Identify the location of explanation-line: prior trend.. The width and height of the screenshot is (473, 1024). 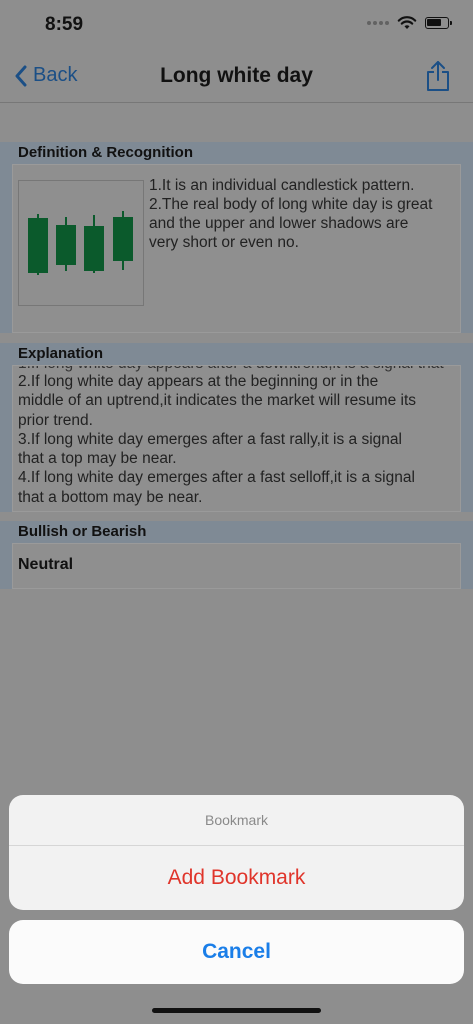
(55, 420).